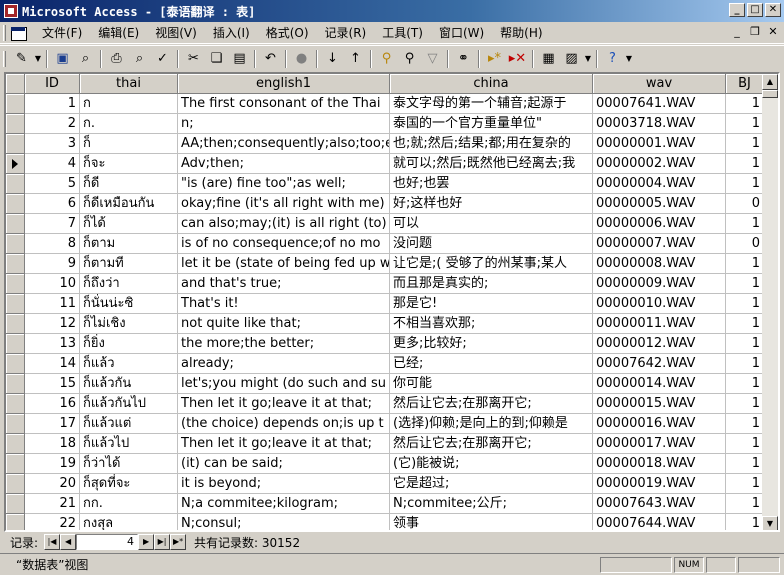 The width and height of the screenshot is (784, 575). What do you see at coordinates (284, 84) in the screenshot?
I see `column-header-english1: english1` at bounding box center [284, 84].